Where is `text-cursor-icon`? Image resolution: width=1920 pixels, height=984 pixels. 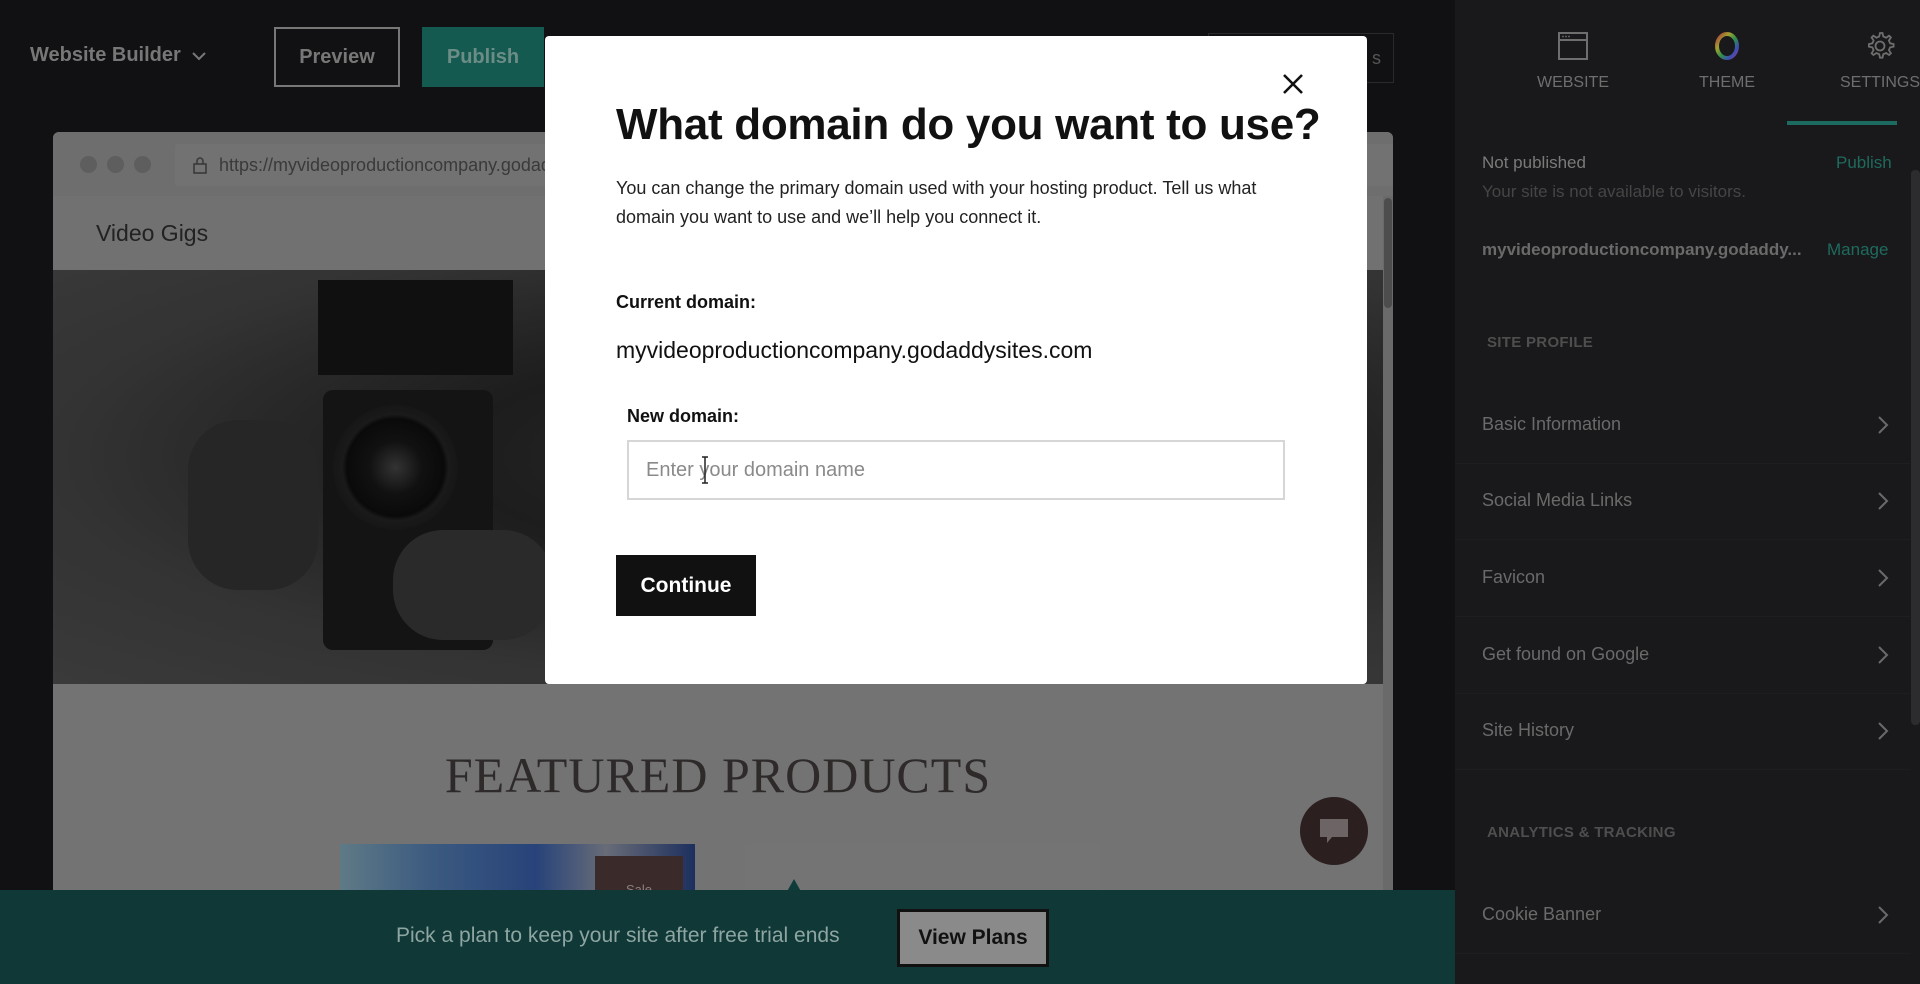 text-cursor-icon is located at coordinates (705, 470).